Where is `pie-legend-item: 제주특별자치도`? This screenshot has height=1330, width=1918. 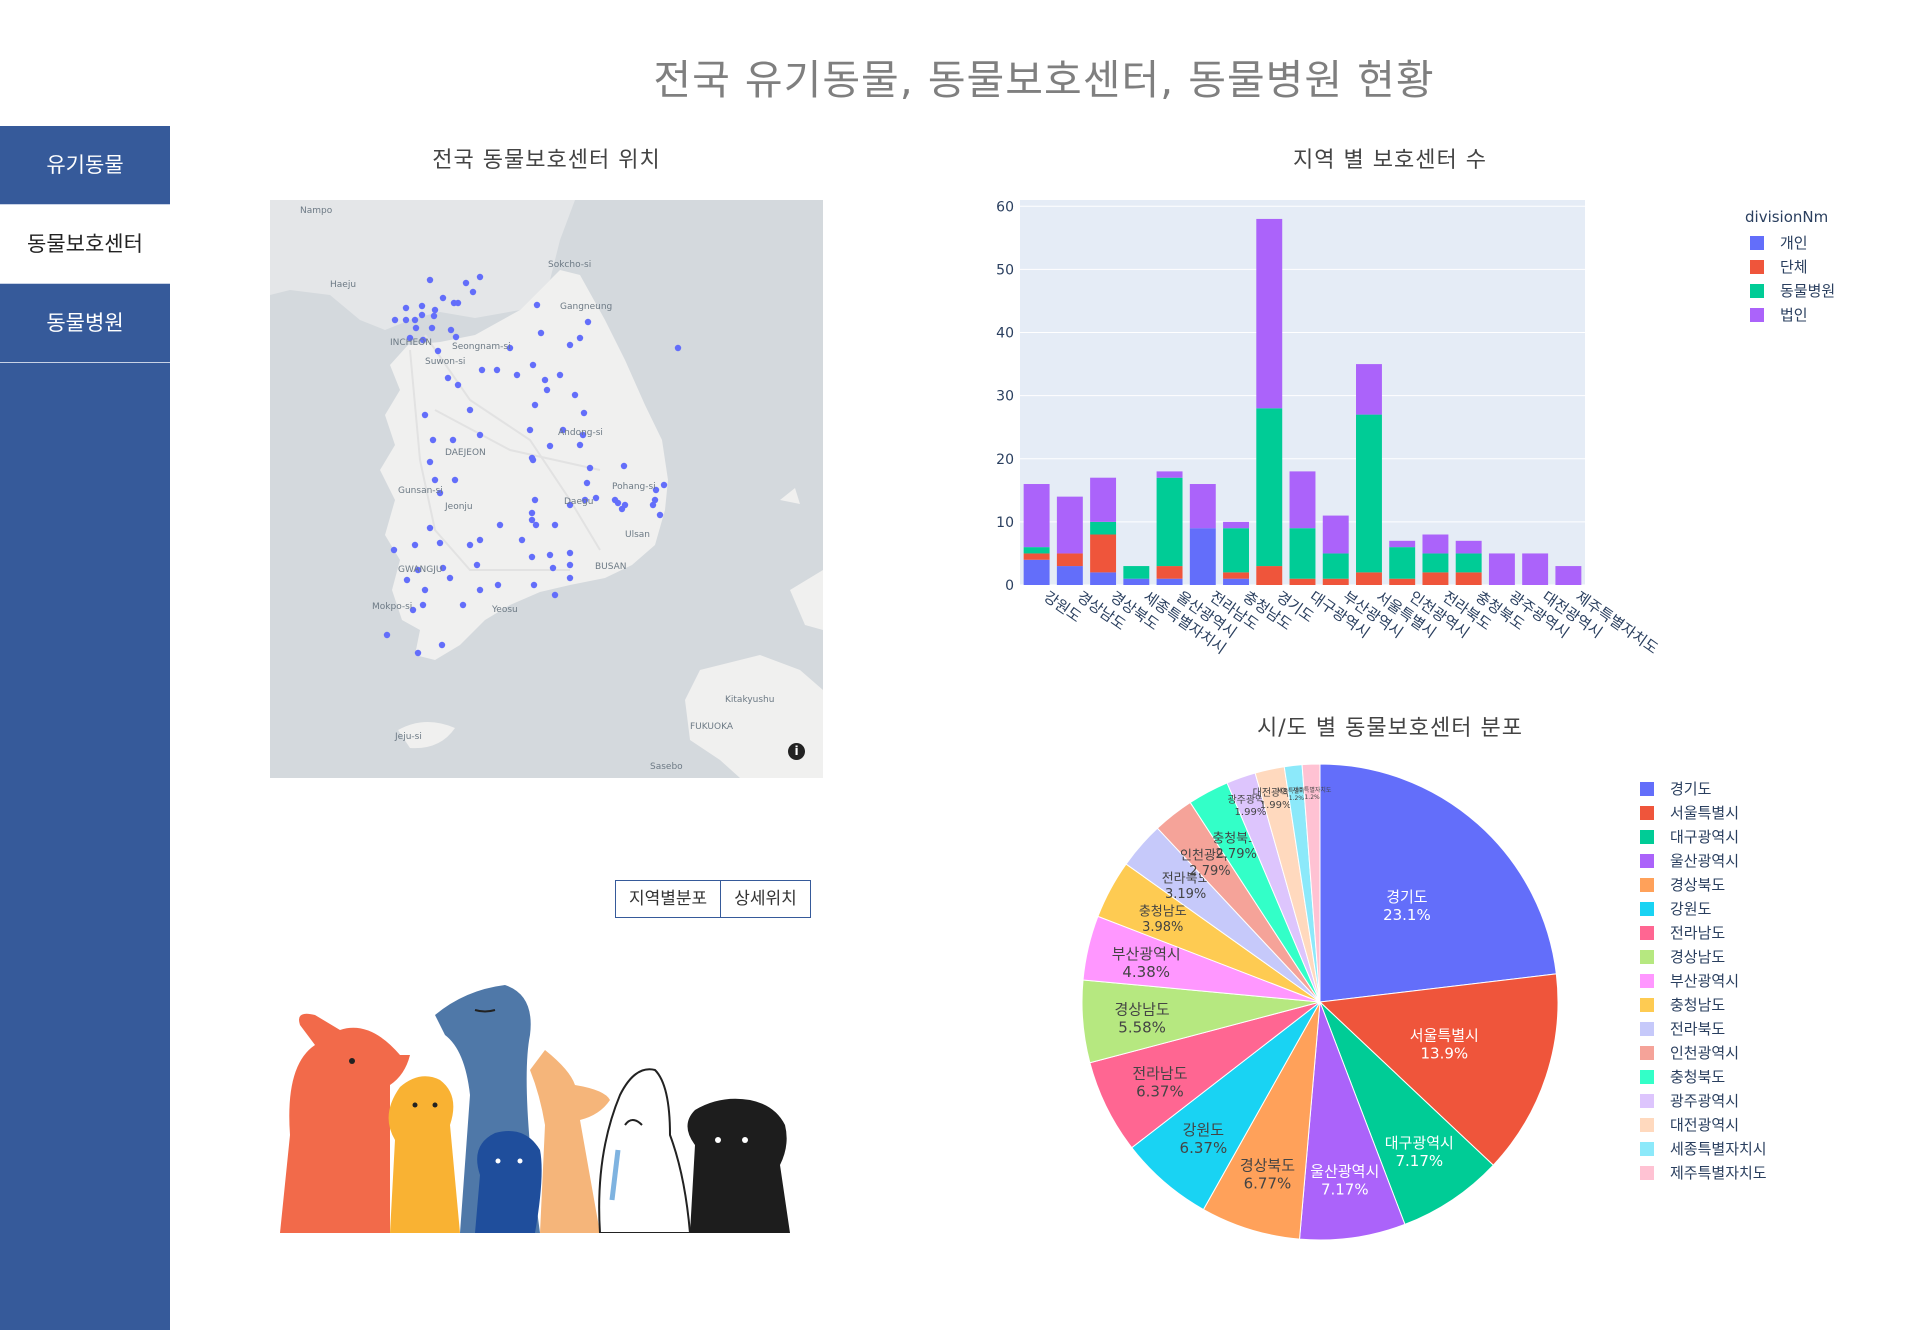
pie-legend-item: 제주특별자치도 is located at coordinates (1703, 1172).